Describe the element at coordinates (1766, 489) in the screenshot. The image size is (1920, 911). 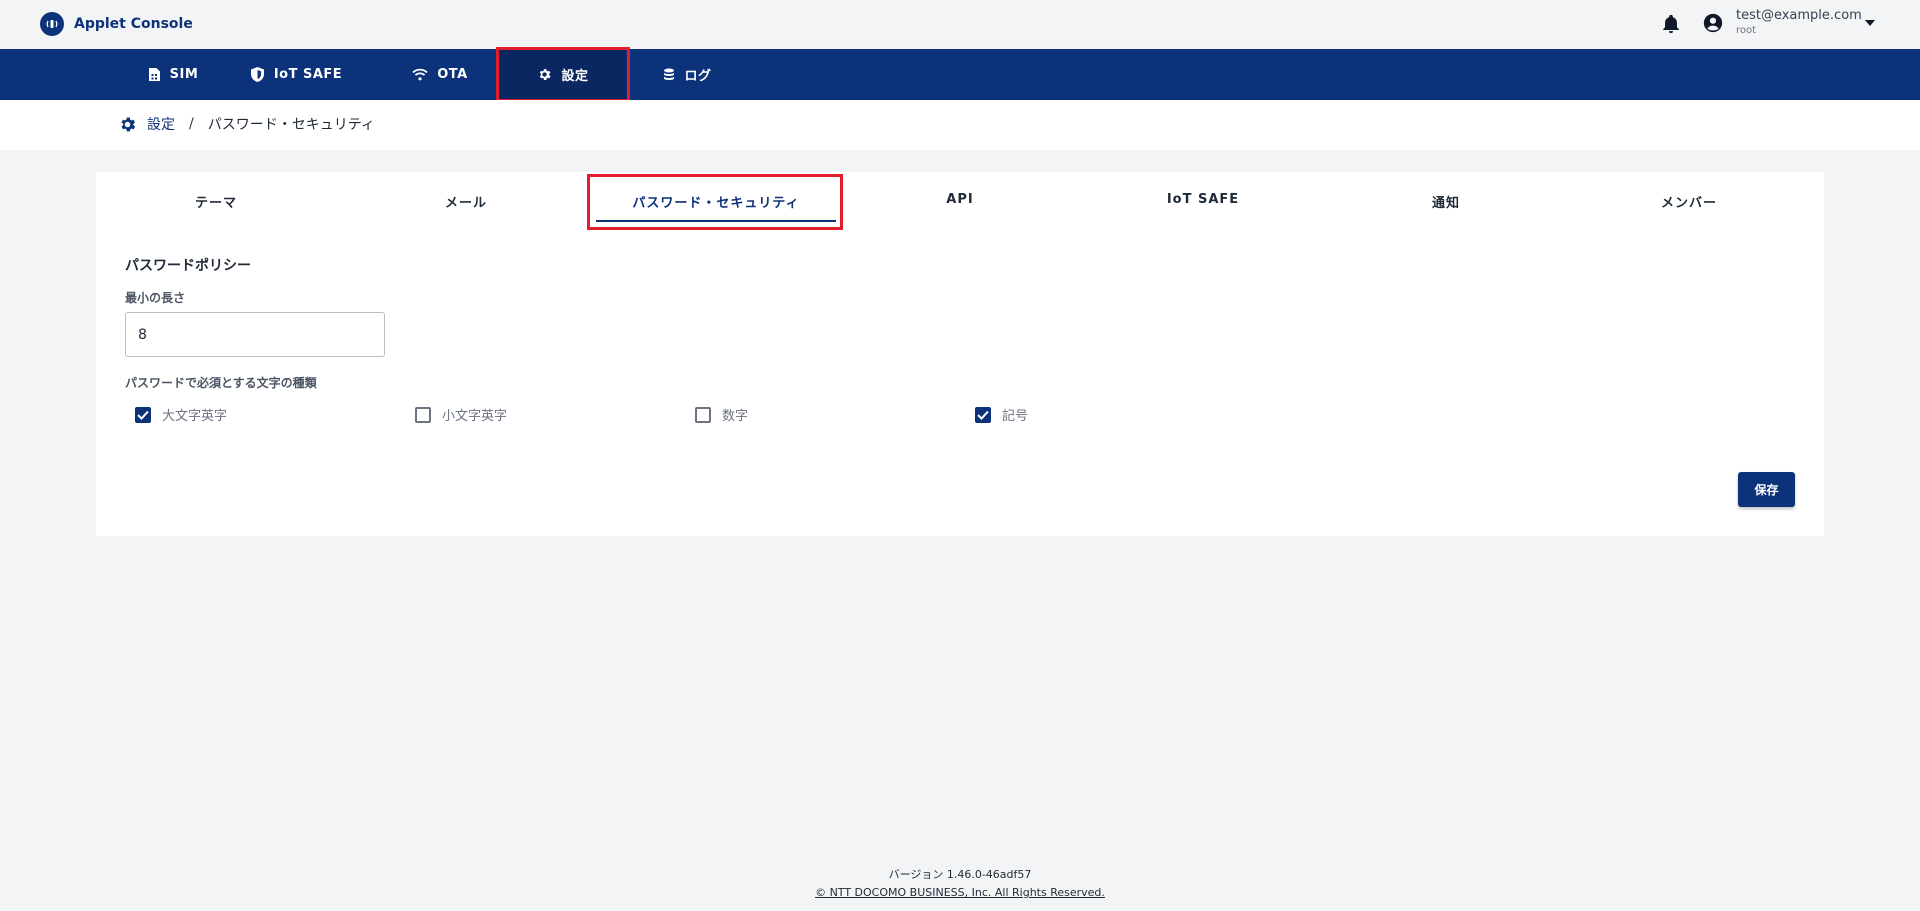
I see `save-button: 保存` at that location.